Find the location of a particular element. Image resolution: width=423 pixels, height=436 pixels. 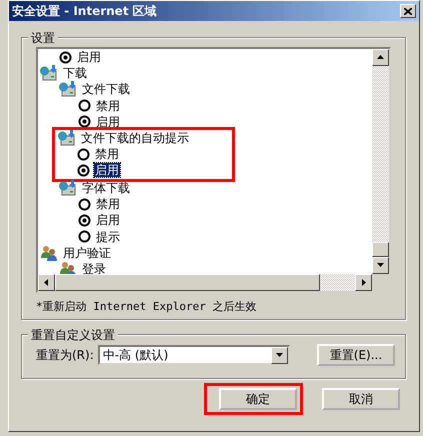

left-arrow-icon is located at coordinates (46, 282).